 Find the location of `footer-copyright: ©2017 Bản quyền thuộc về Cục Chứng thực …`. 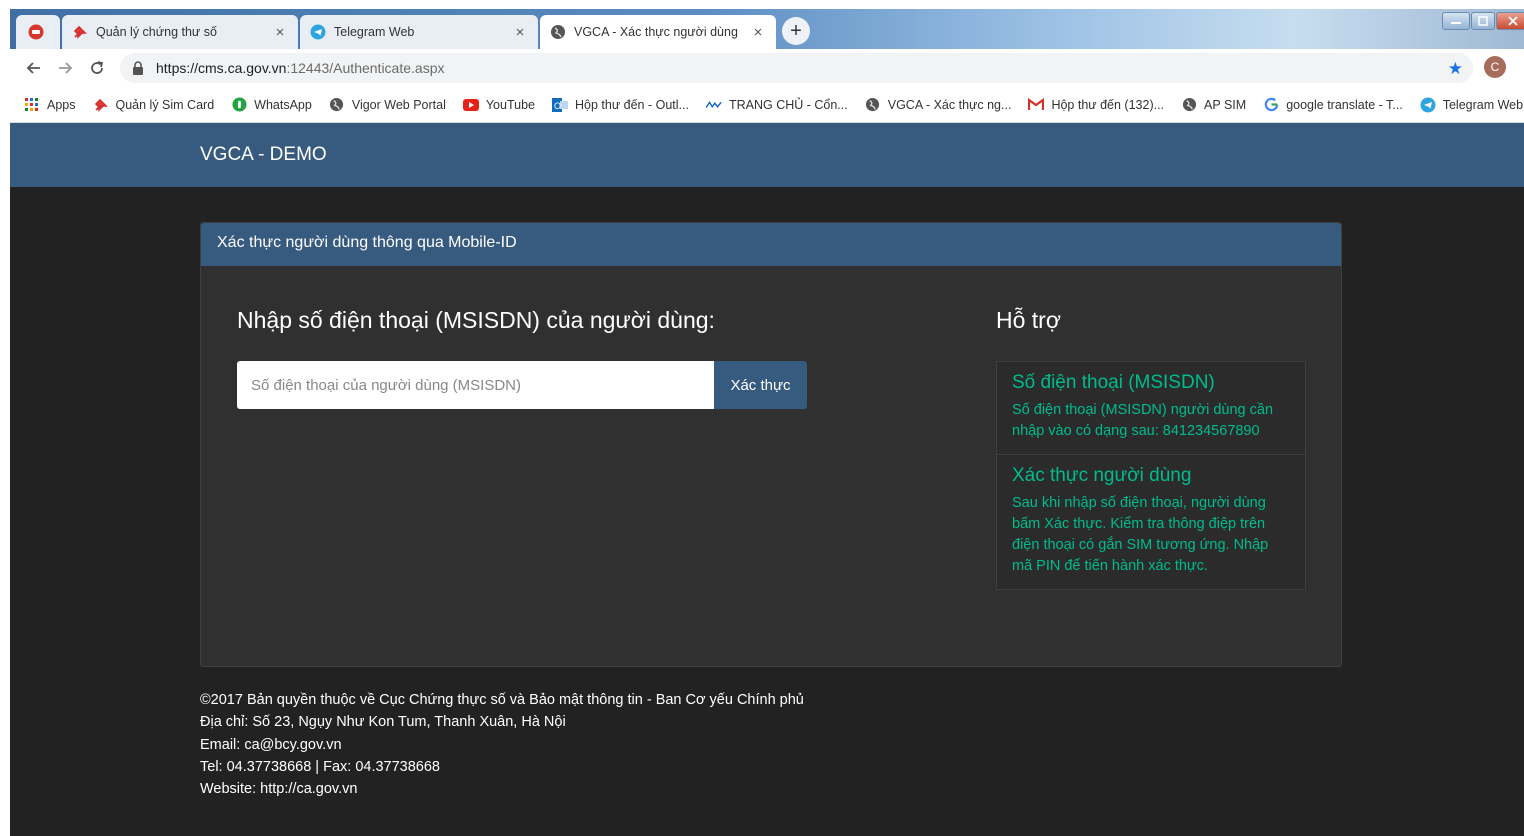

footer-copyright: ©2017 Bản quyền thuộc về Cục Chứng thực … is located at coordinates (502, 700).